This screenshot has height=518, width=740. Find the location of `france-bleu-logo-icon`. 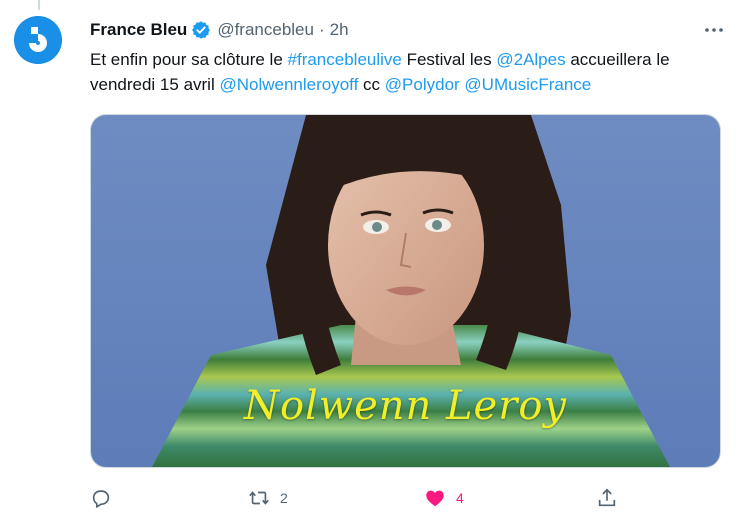

france-bleu-logo-icon is located at coordinates (38, 40).